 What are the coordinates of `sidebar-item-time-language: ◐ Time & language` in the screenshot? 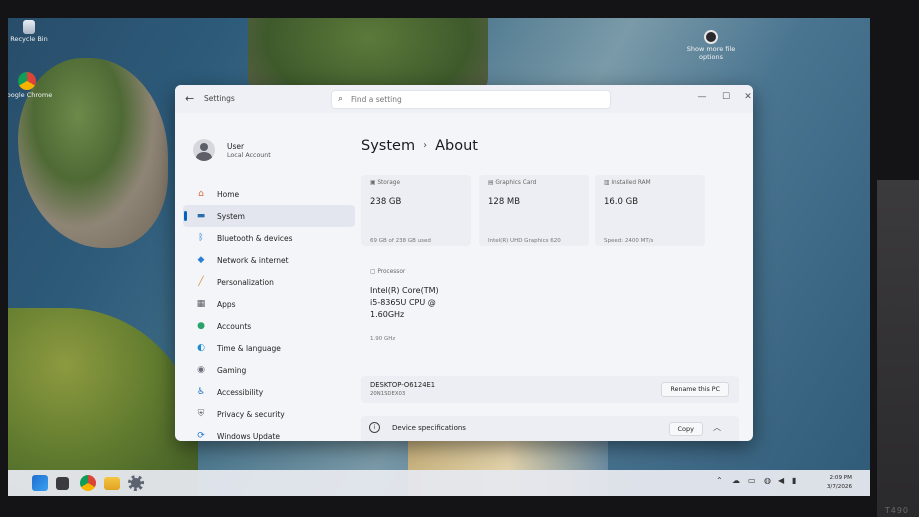 It's located at (269, 348).